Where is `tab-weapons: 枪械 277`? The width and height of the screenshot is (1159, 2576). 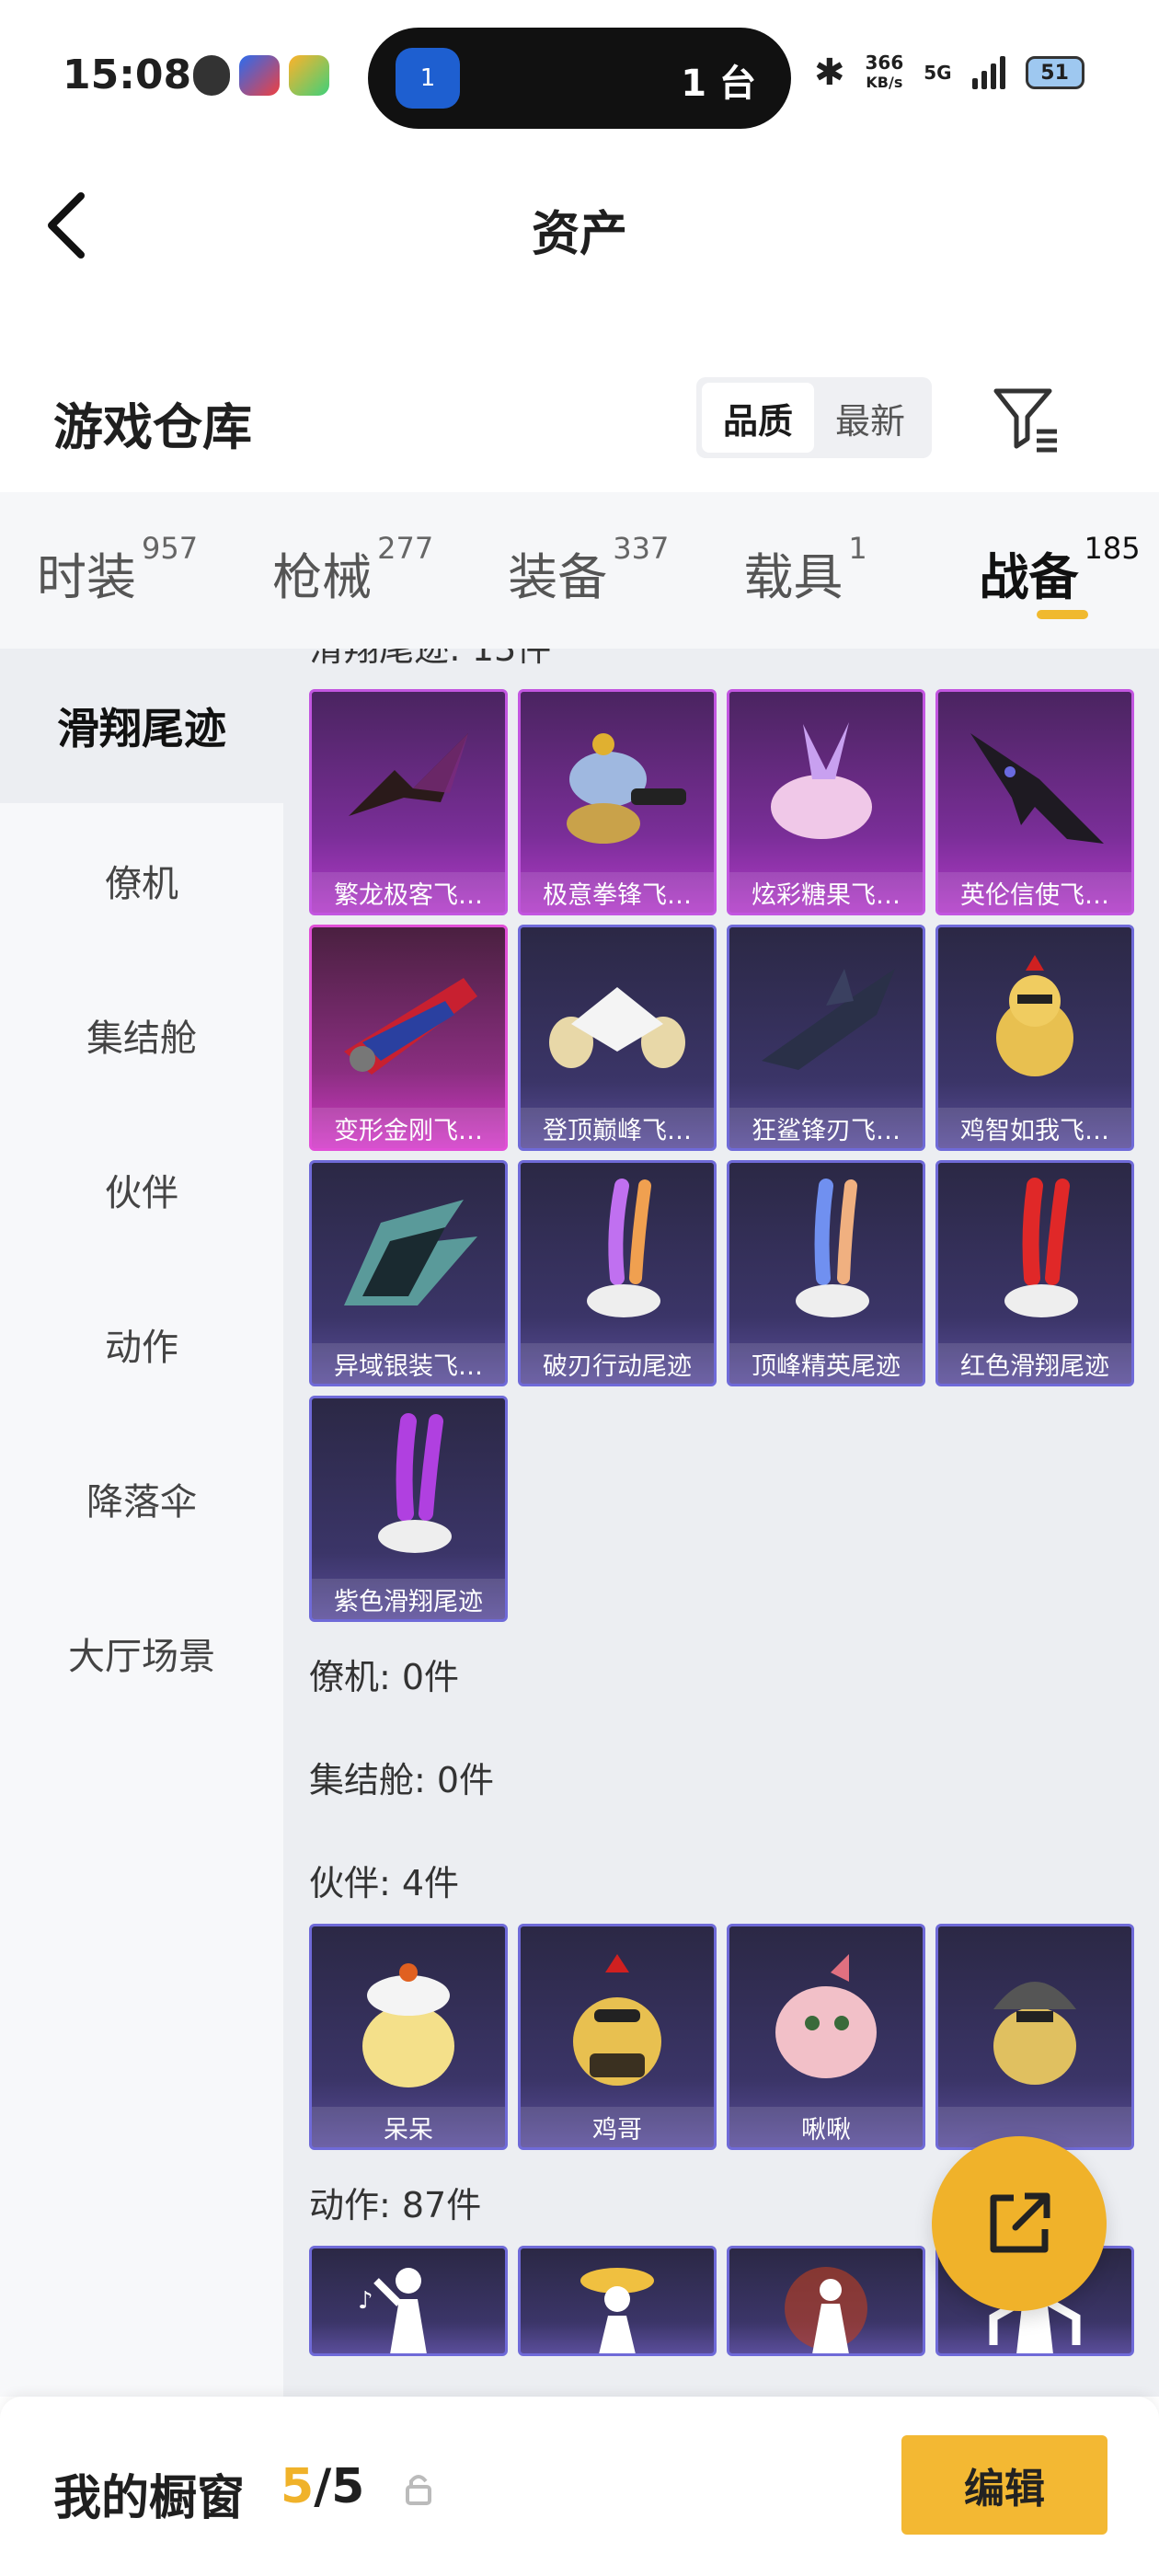
tab-weapons: 枪械 277 is located at coordinates (390, 570).